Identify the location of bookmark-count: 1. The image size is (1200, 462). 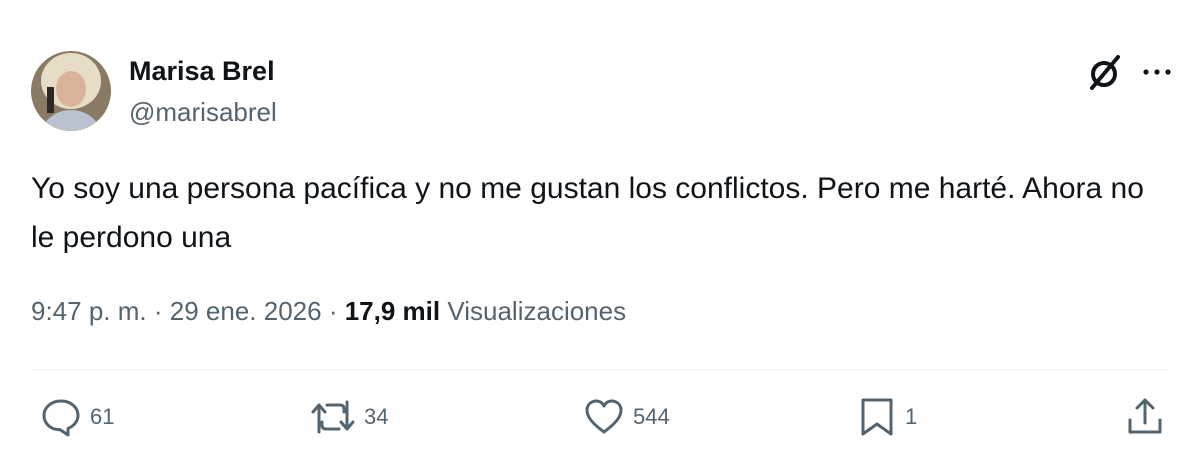
(911, 416).